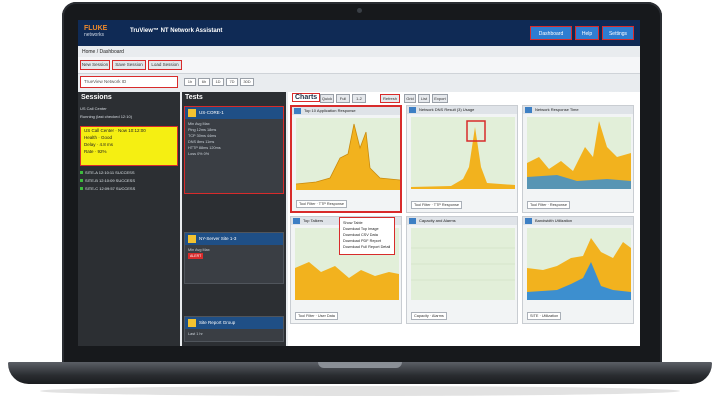 This screenshot has height=405, width=720. I want to click on webcam, so click(359, 10).